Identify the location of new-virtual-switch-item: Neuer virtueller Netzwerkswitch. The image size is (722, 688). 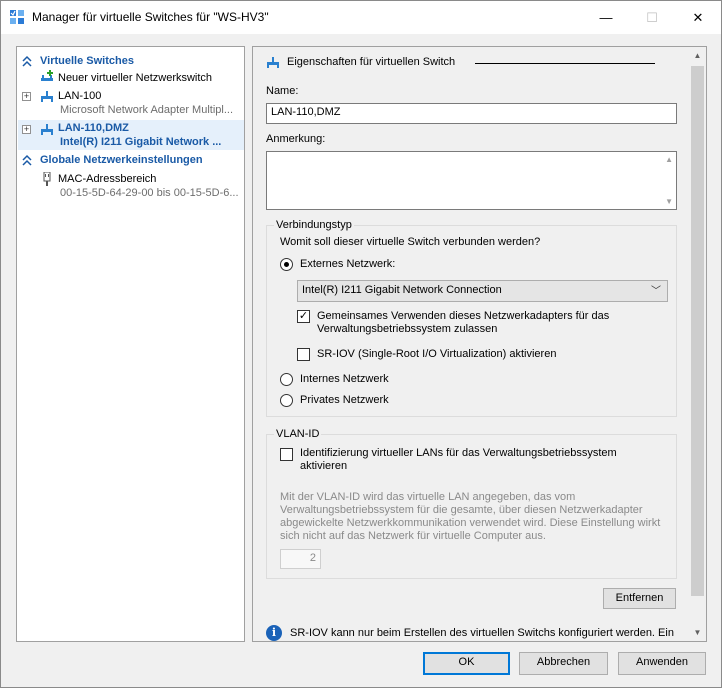
(131, 77).